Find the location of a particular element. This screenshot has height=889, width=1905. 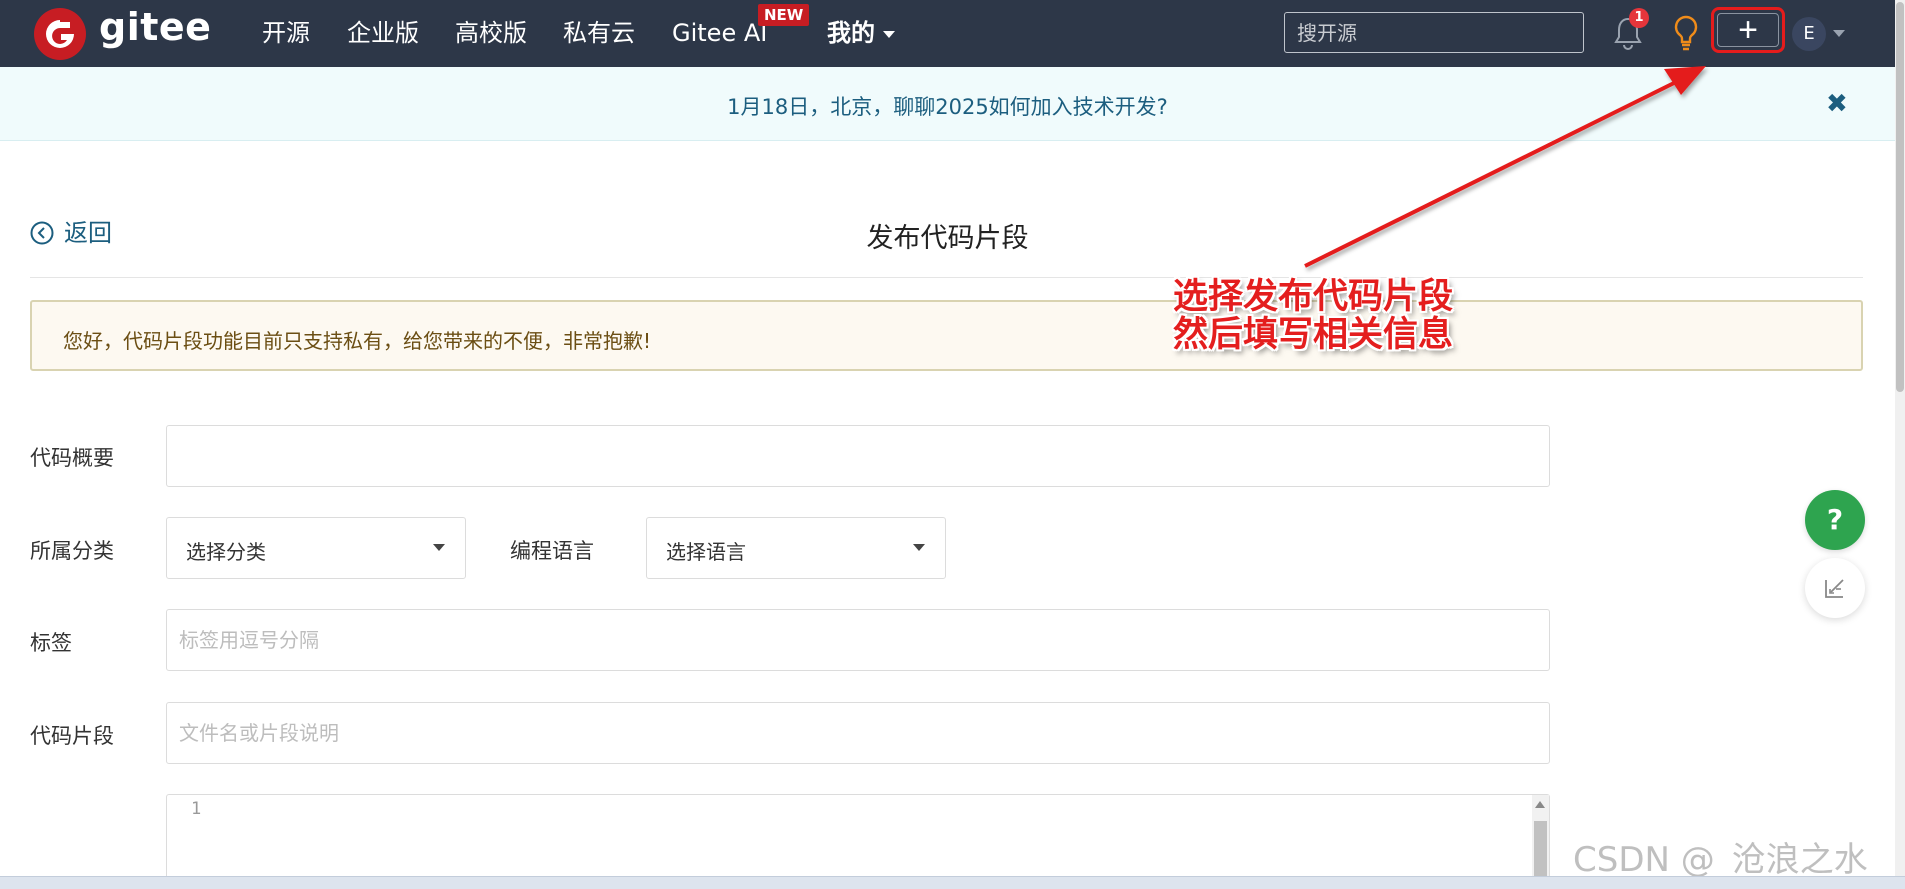

nav-item-university: 高校版 is located at coordinates (491, 33).